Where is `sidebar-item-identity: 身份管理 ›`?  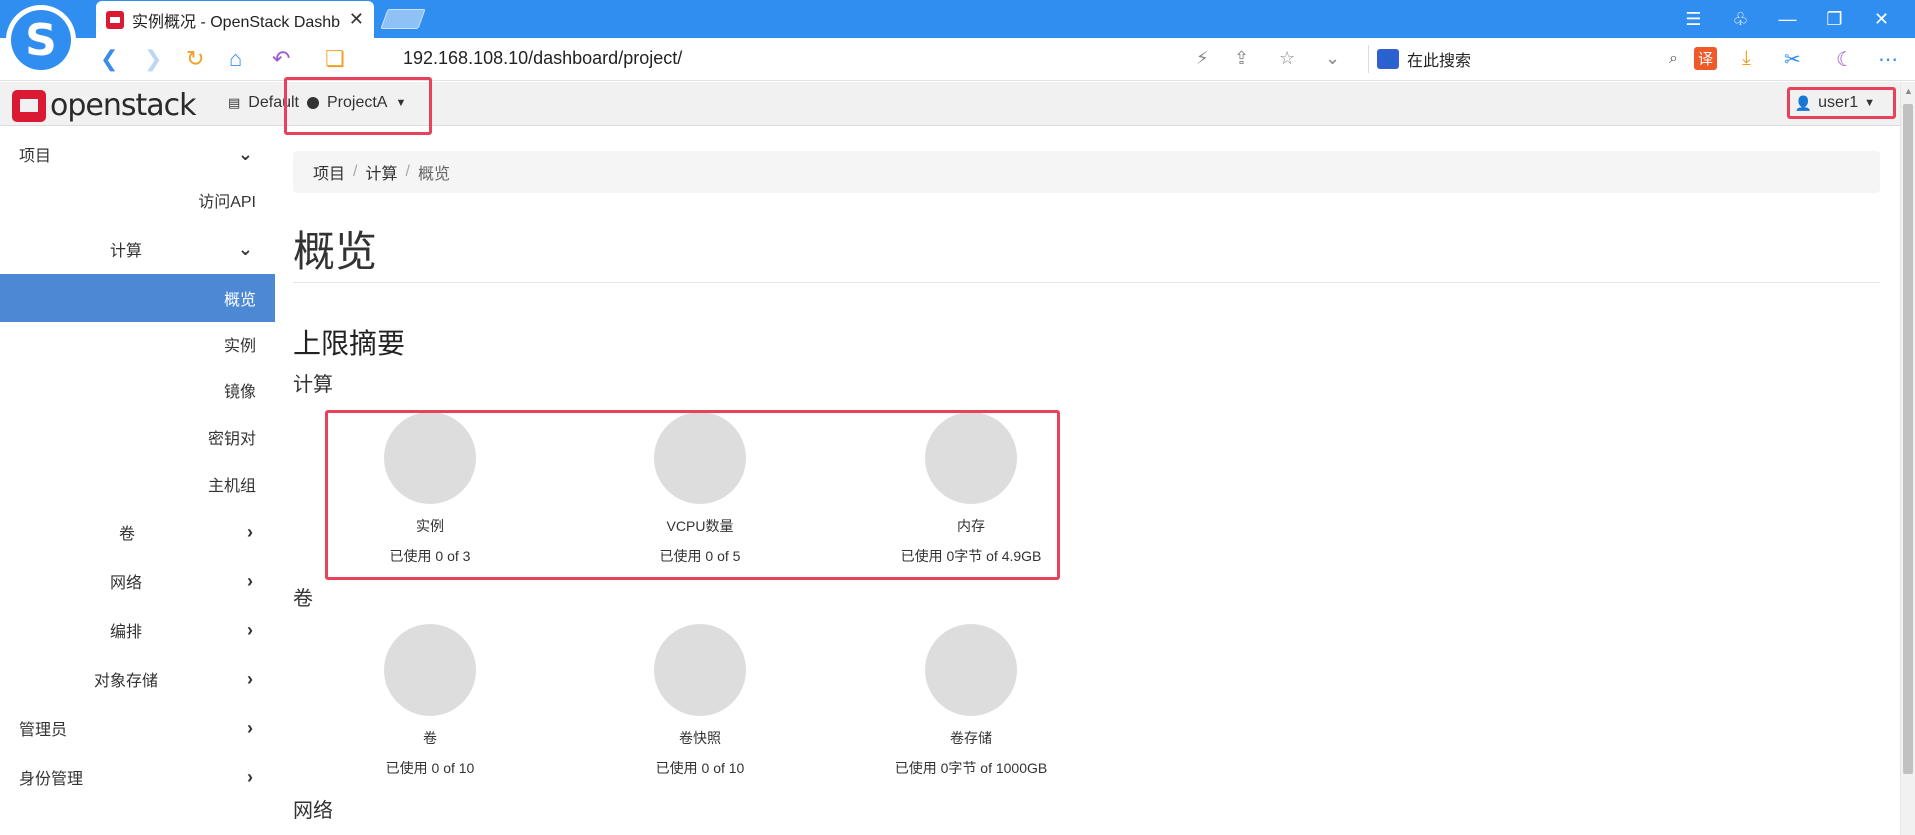 sidebar-item-identity: 身份管理 › is located at coordinates (137, 777).